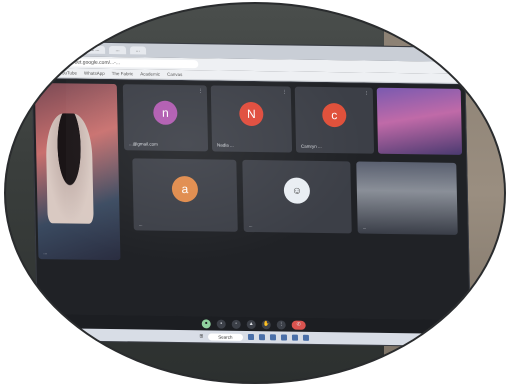  I want to click on avatar: n, so click(165, 112).